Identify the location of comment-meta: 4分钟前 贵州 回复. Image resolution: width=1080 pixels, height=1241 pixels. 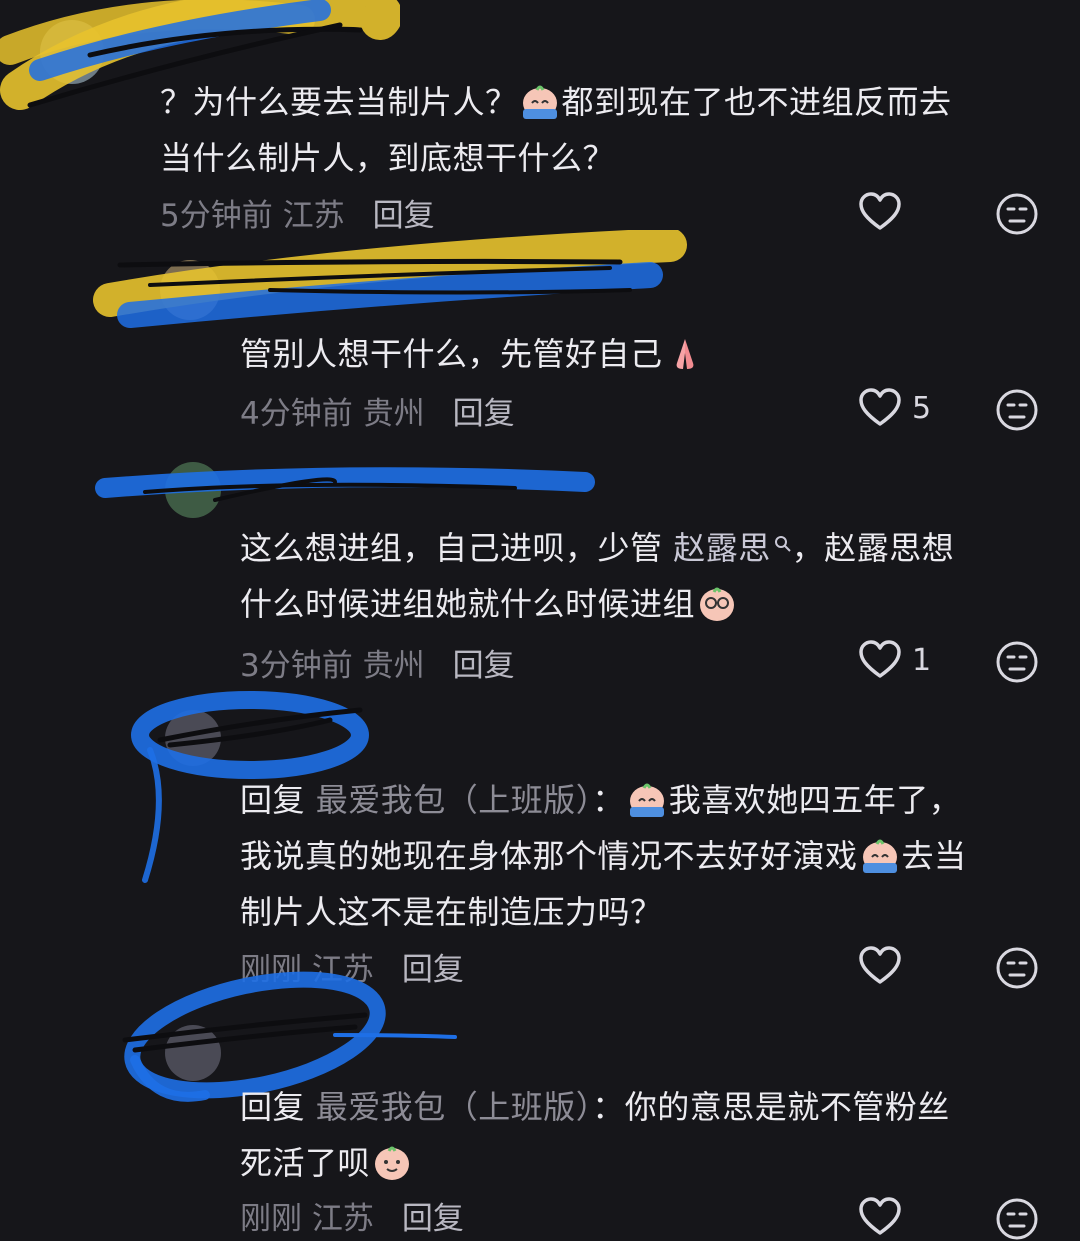
(377, 410).